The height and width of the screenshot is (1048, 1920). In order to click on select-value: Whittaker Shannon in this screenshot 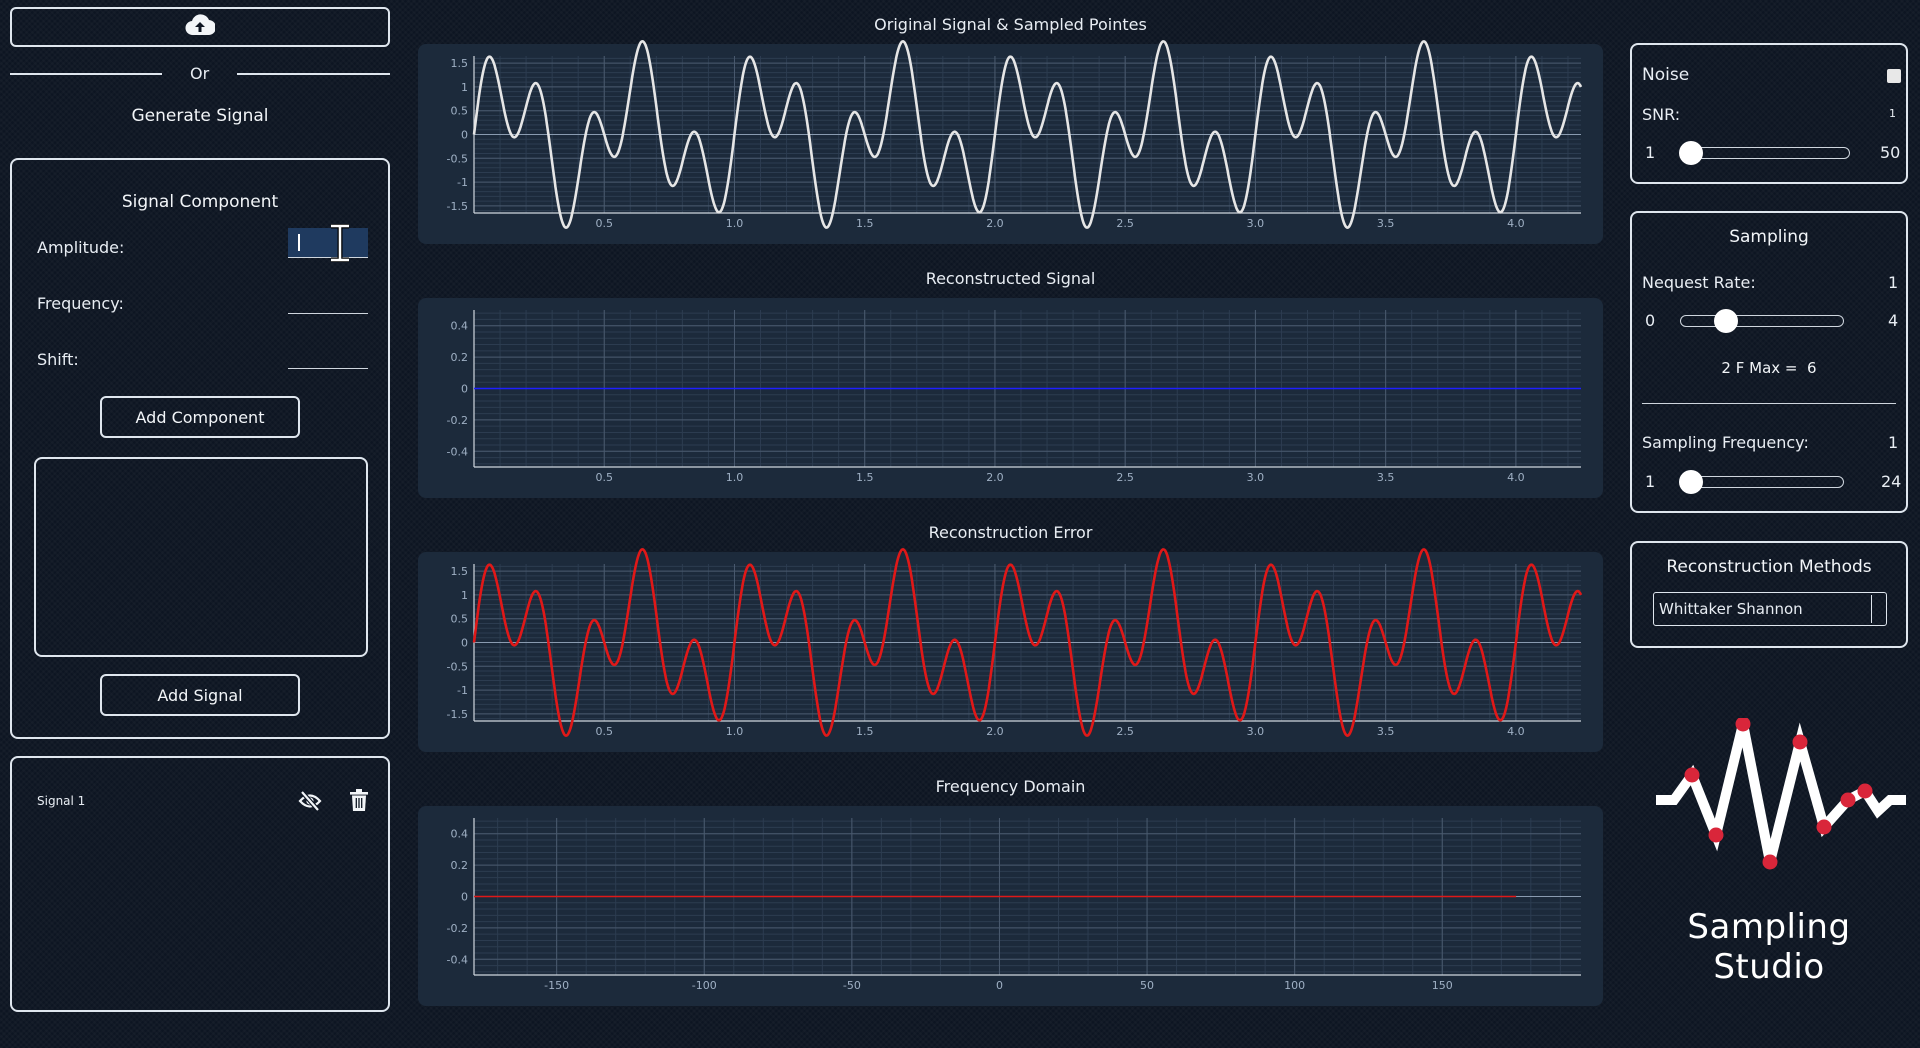, I will do `click(1731, 609)`.